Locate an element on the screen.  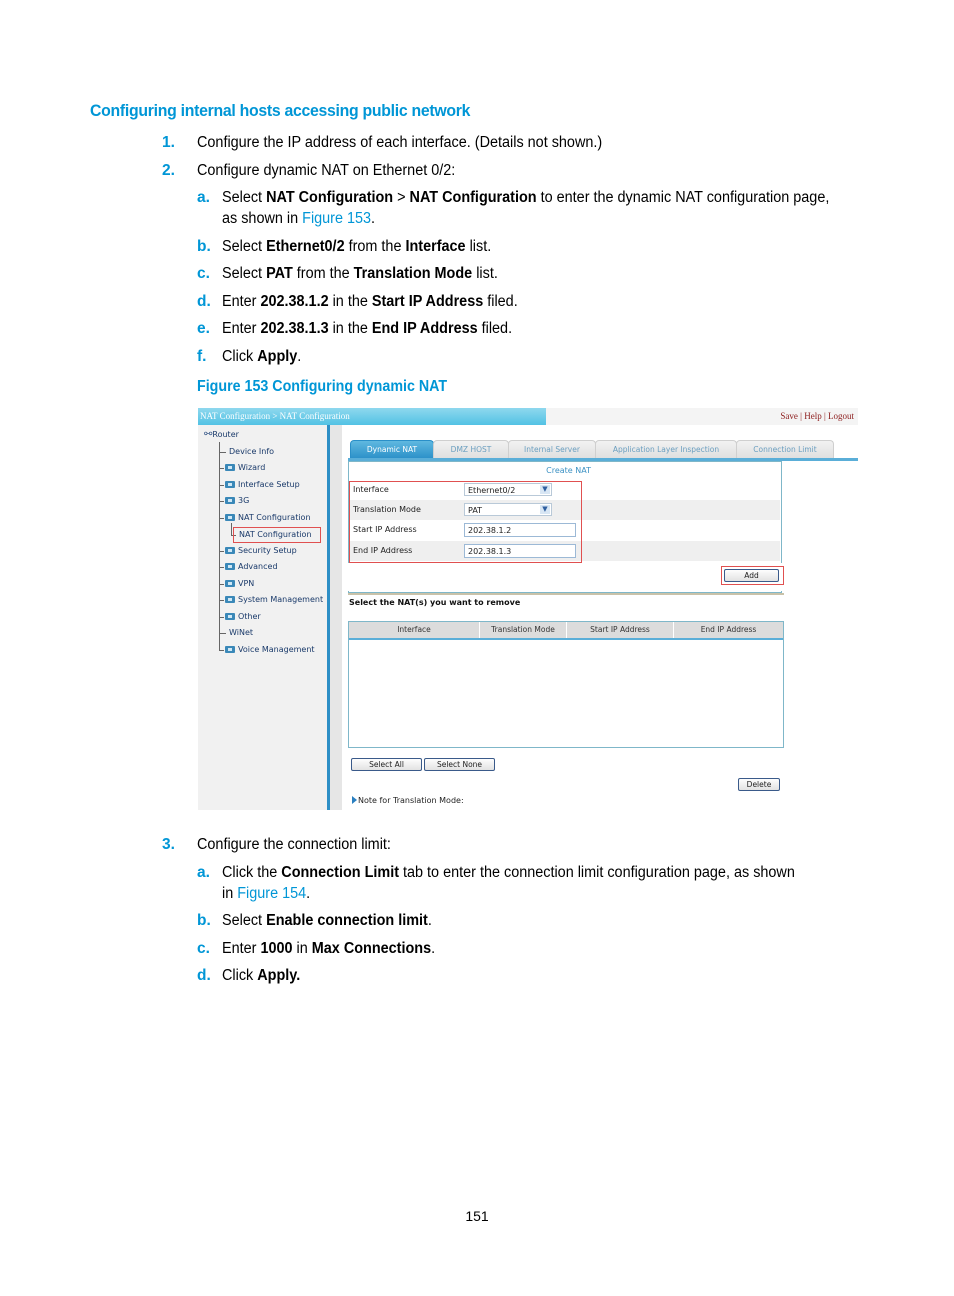
note-link: Note for Translation Mode: is located at coordinates (408, 800).